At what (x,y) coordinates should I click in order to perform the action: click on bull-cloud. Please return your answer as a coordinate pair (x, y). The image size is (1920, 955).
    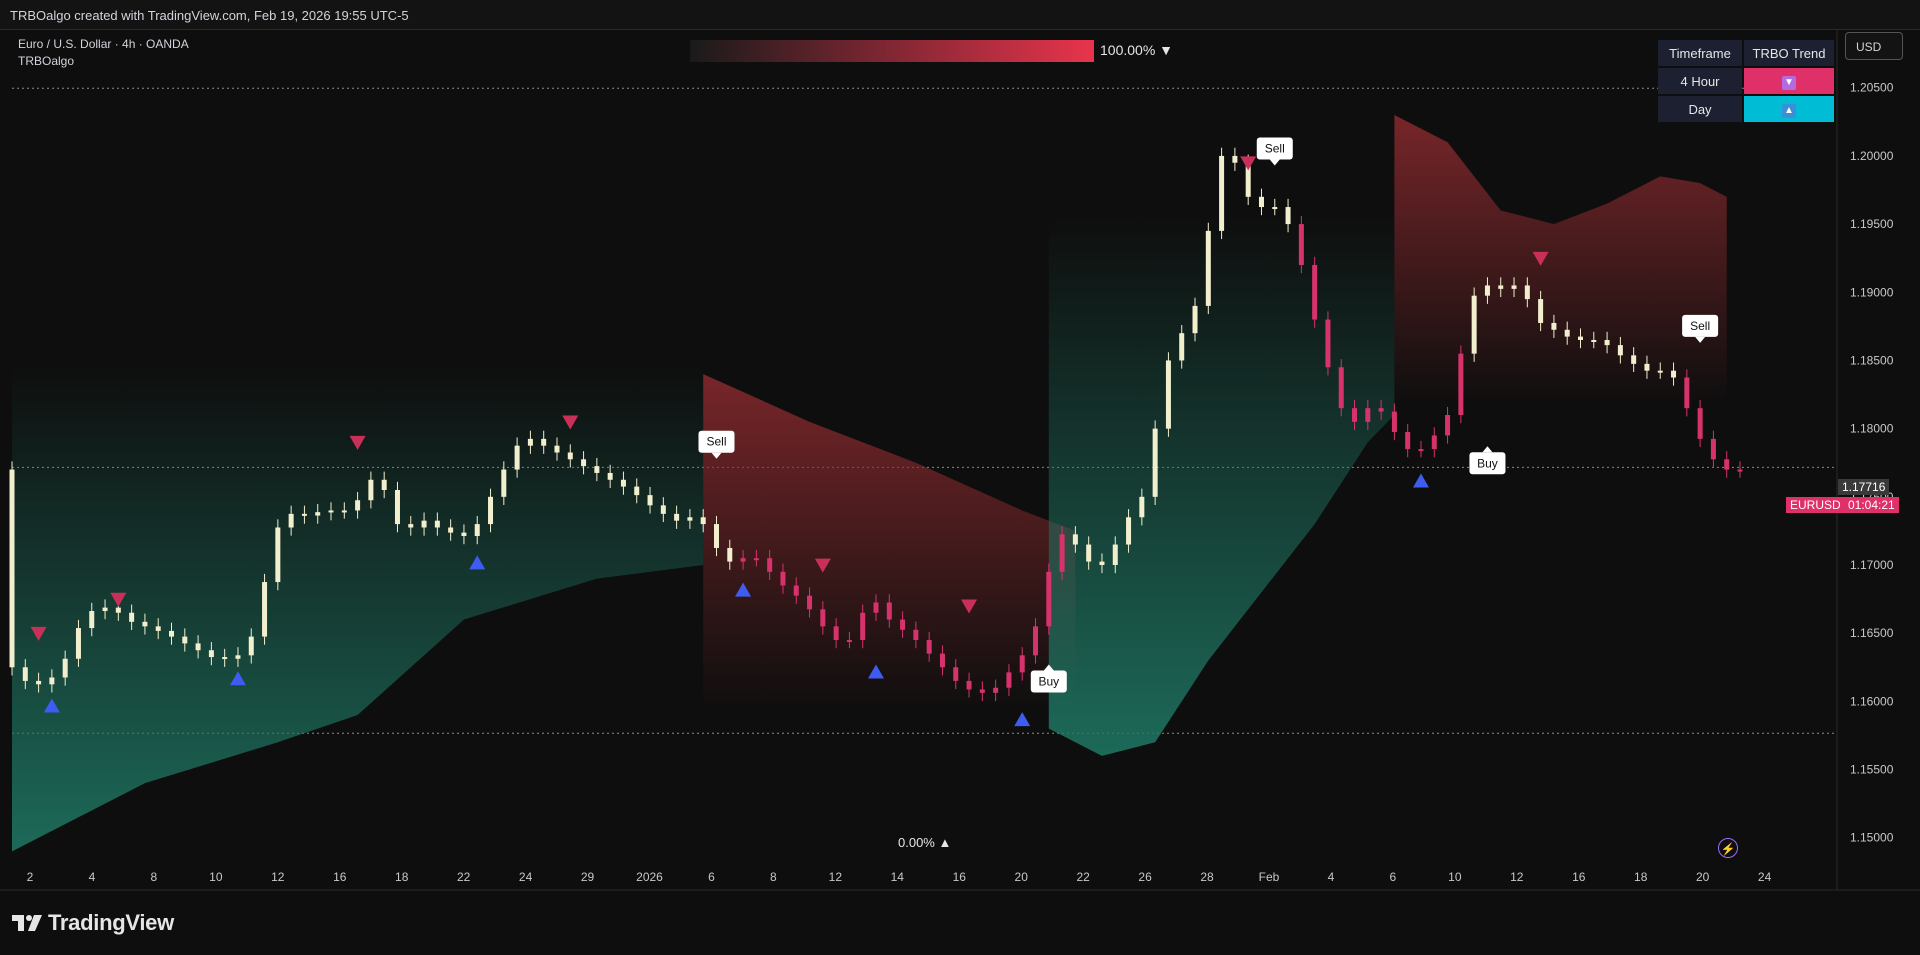
    Looking at the image, I should click on (1221, 485).